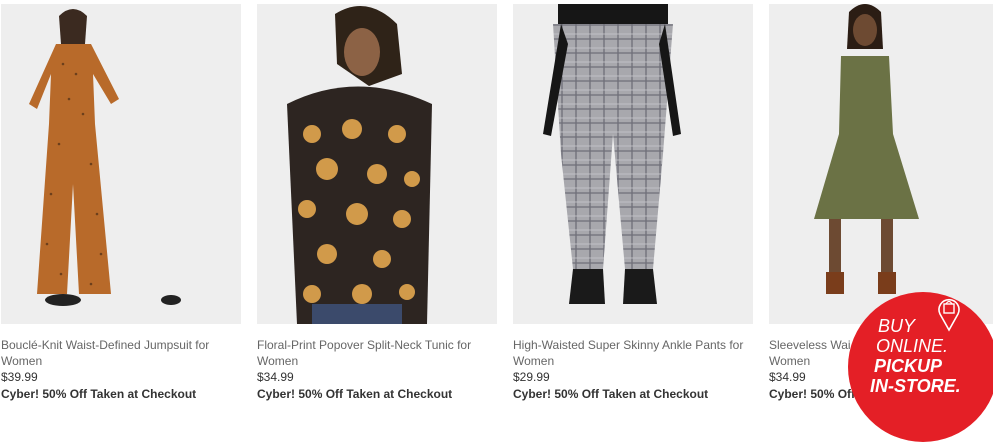 The width and height of the screenshot is (993, 442). What do you see at coordinates (275, 377) in the screenshot?
I see `product-price: $34.99` at bounding box center [275, 377].